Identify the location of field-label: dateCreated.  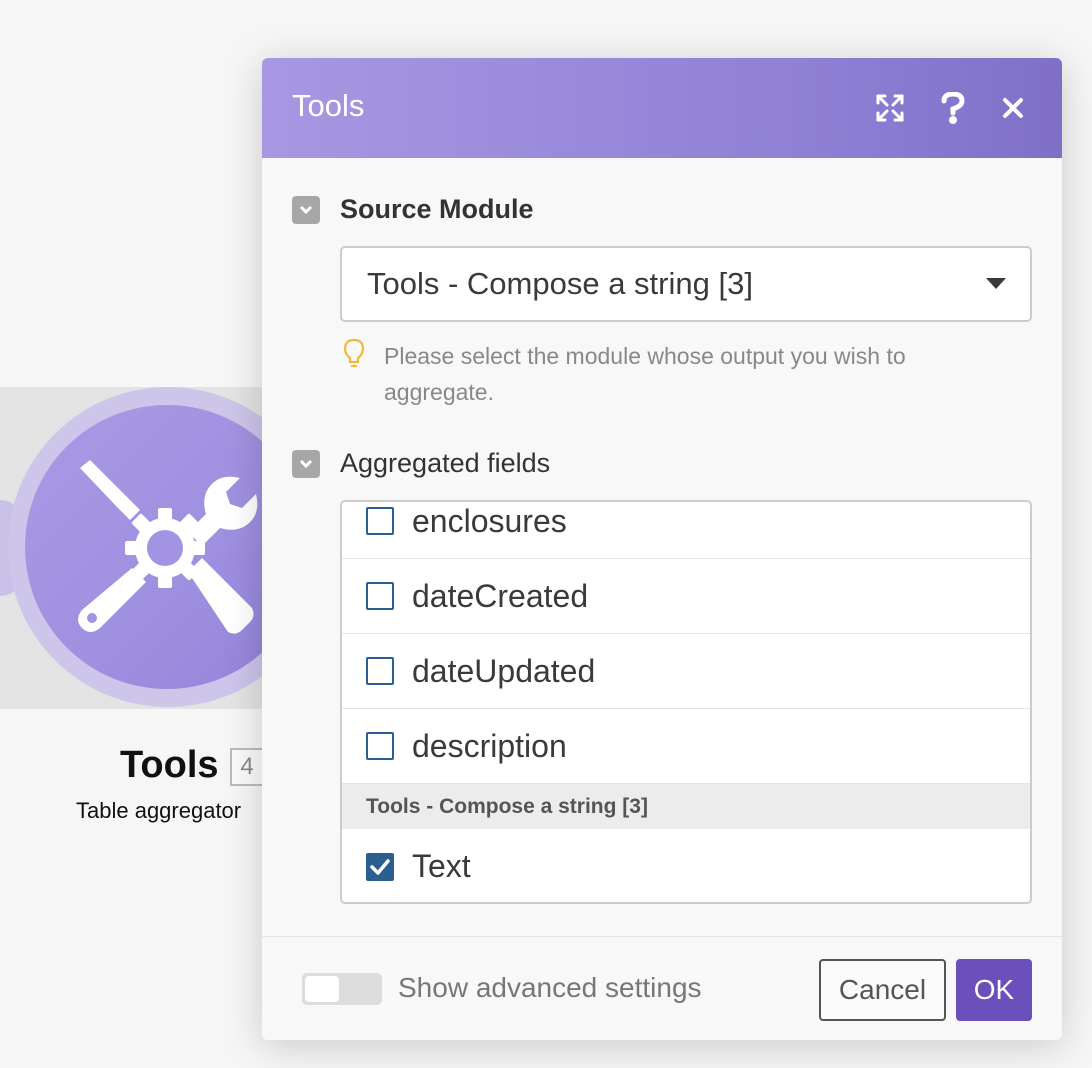
(500, 595).